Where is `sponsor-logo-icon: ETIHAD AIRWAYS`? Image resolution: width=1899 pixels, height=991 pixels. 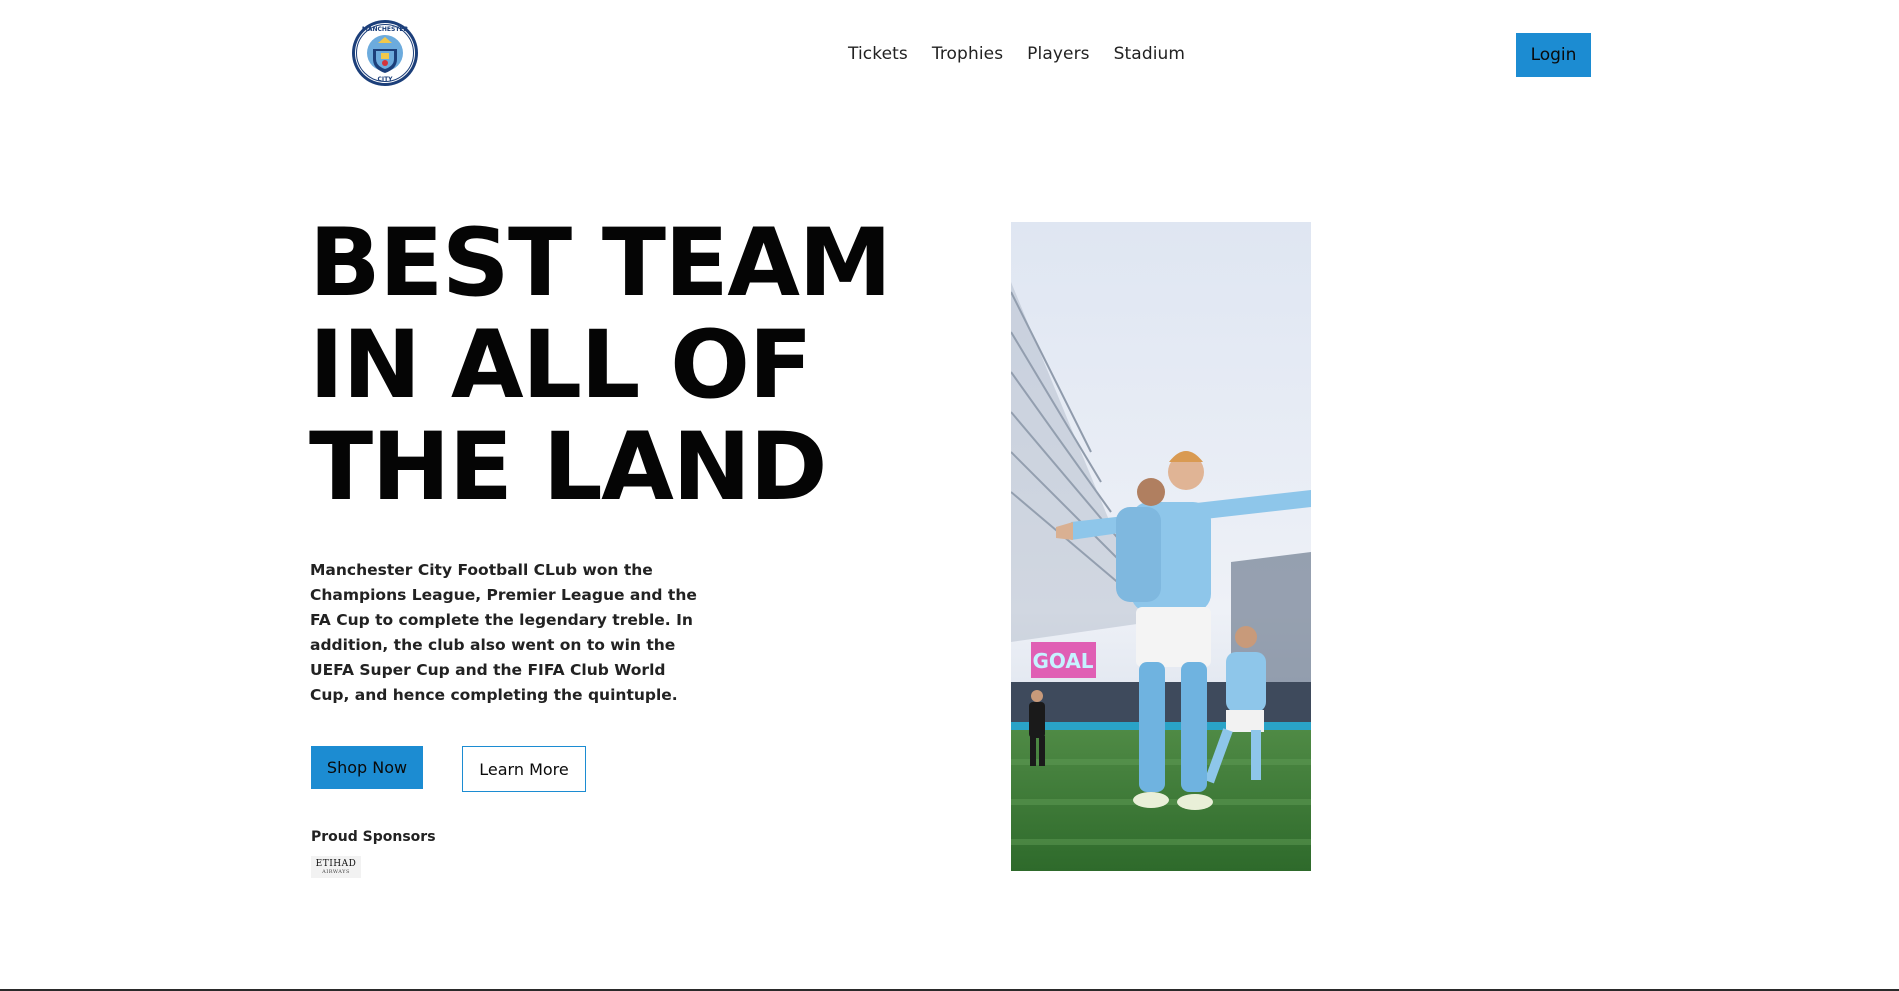 sponsor-logo-icon: ETIHAD AIRWAYS is located at coordinates (336, 867).